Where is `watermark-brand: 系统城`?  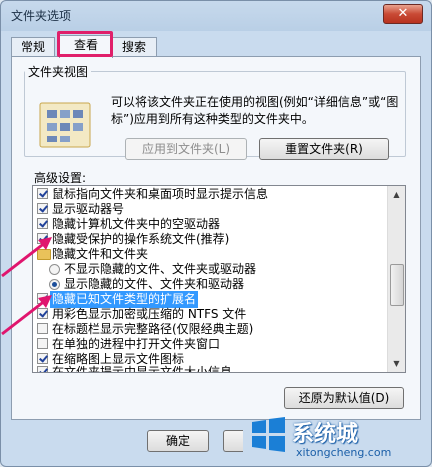
watermark-brand: 系统城 is located at coordinates (325, 434).